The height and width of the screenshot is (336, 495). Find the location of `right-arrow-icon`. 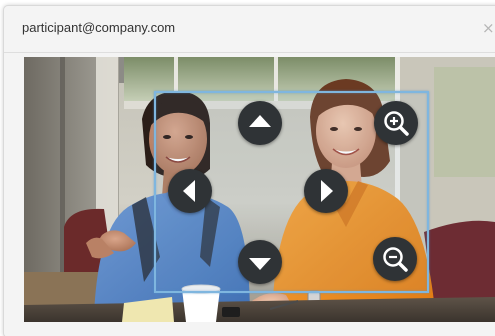

right-arrow-icon is located at coordinates (327, 191).